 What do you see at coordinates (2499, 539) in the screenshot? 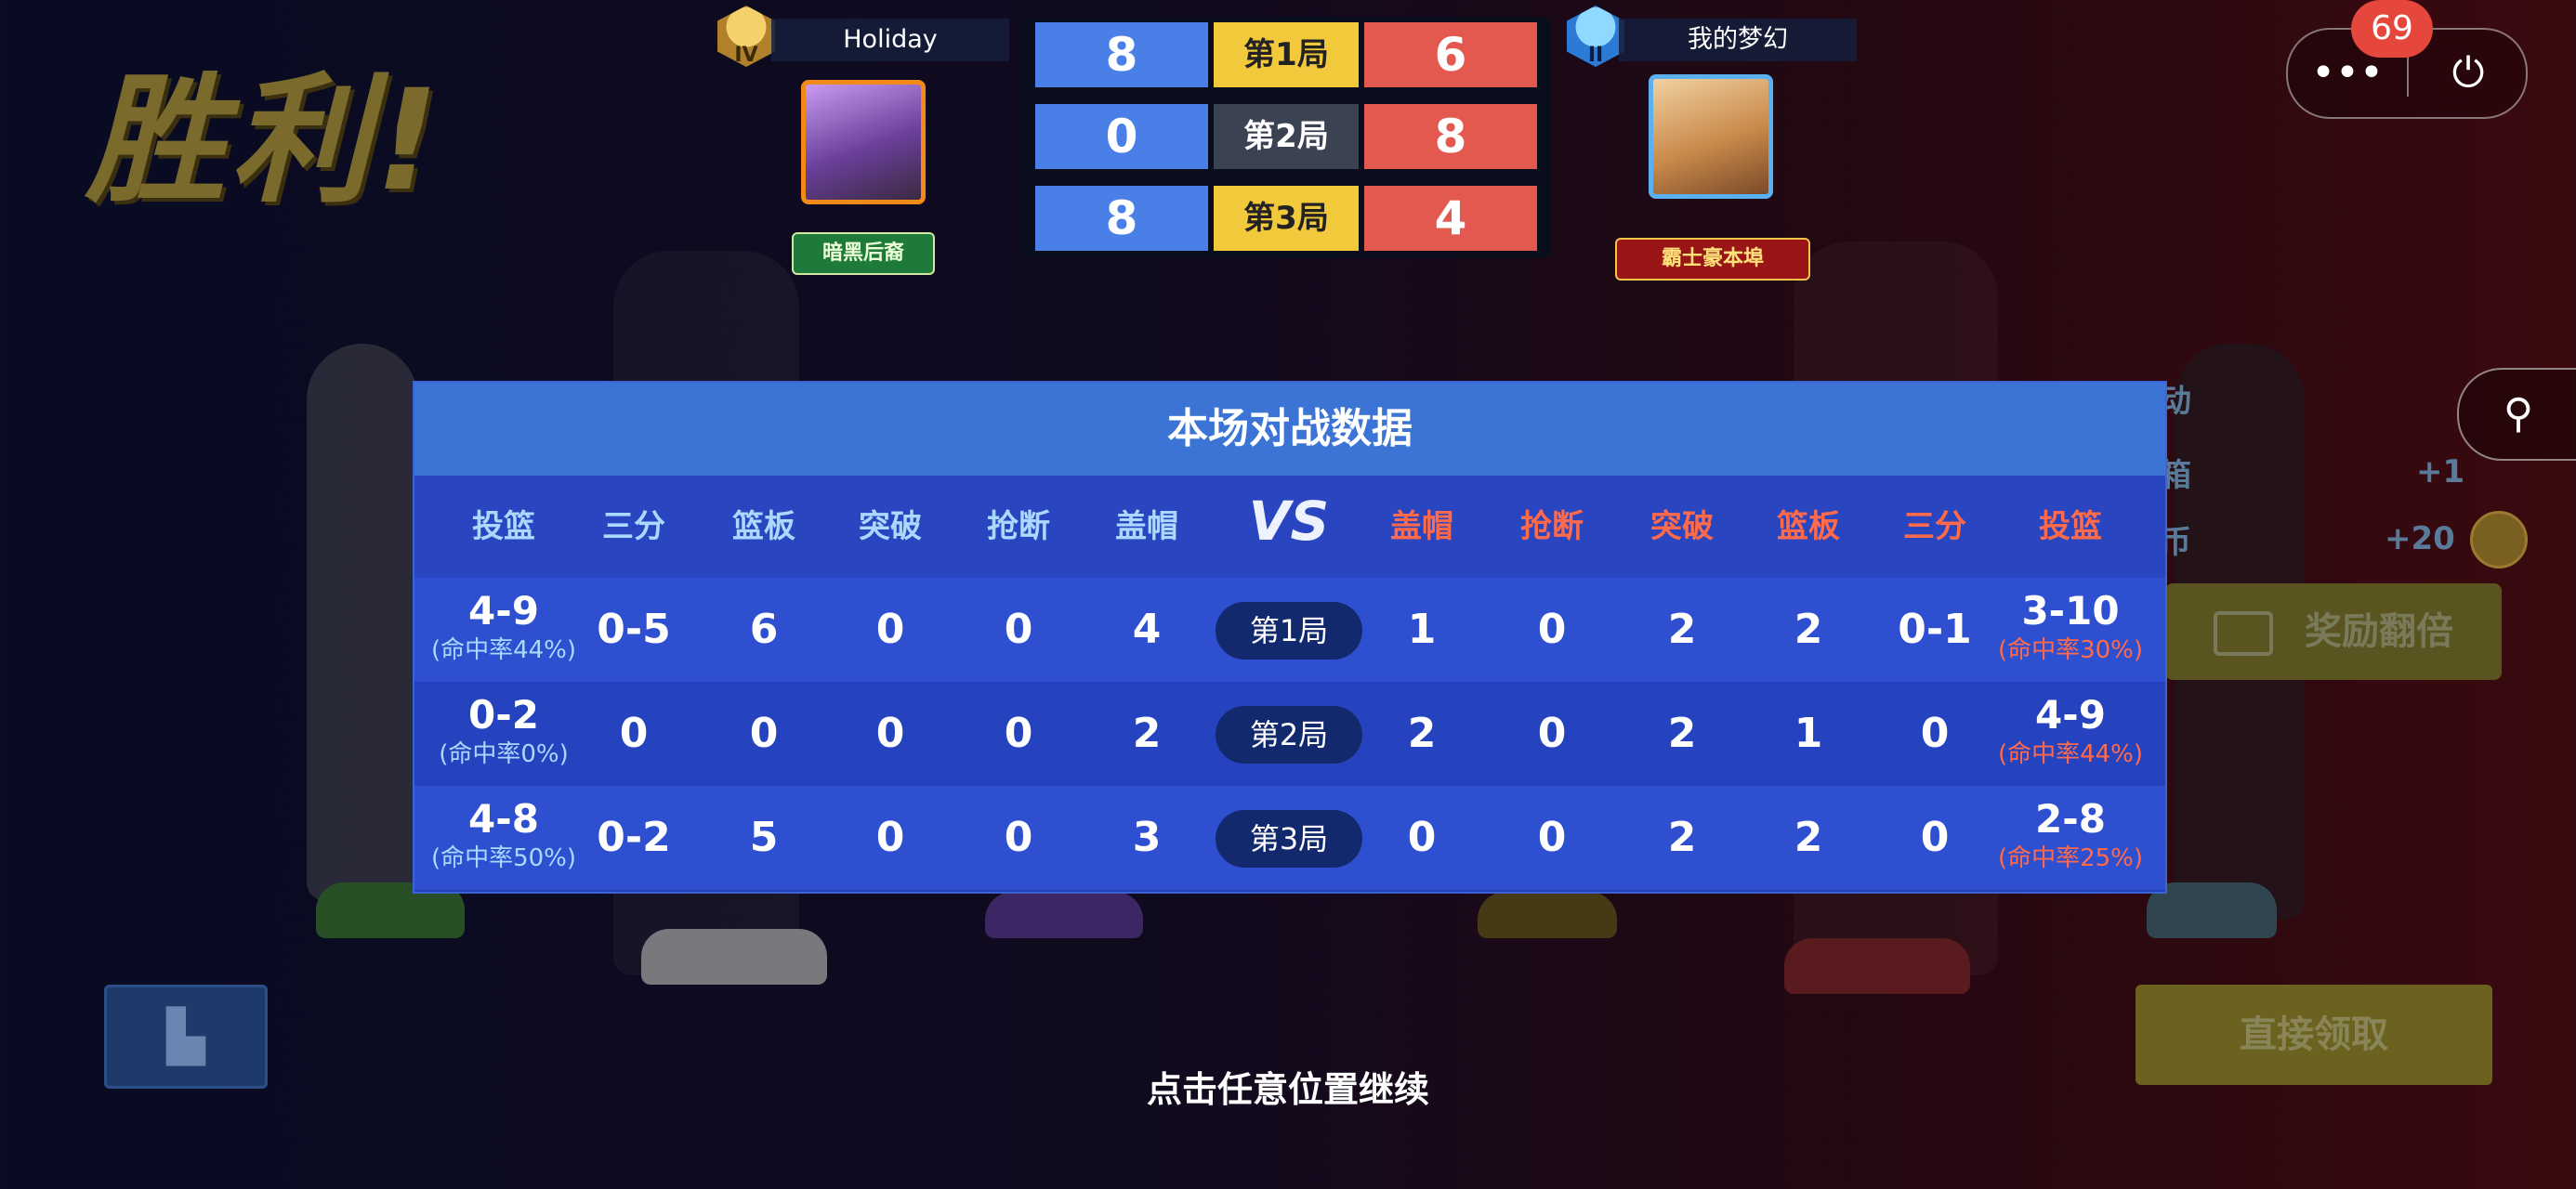
I see `coin-icon` at bounding box center [2499, 539].